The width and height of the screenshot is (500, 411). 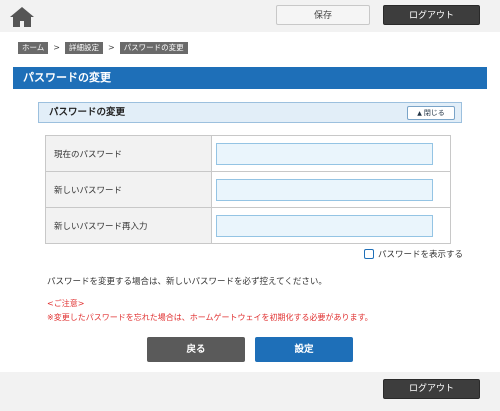 I want to click on collapse-label: 閉じる, so click(x=434, y=113).